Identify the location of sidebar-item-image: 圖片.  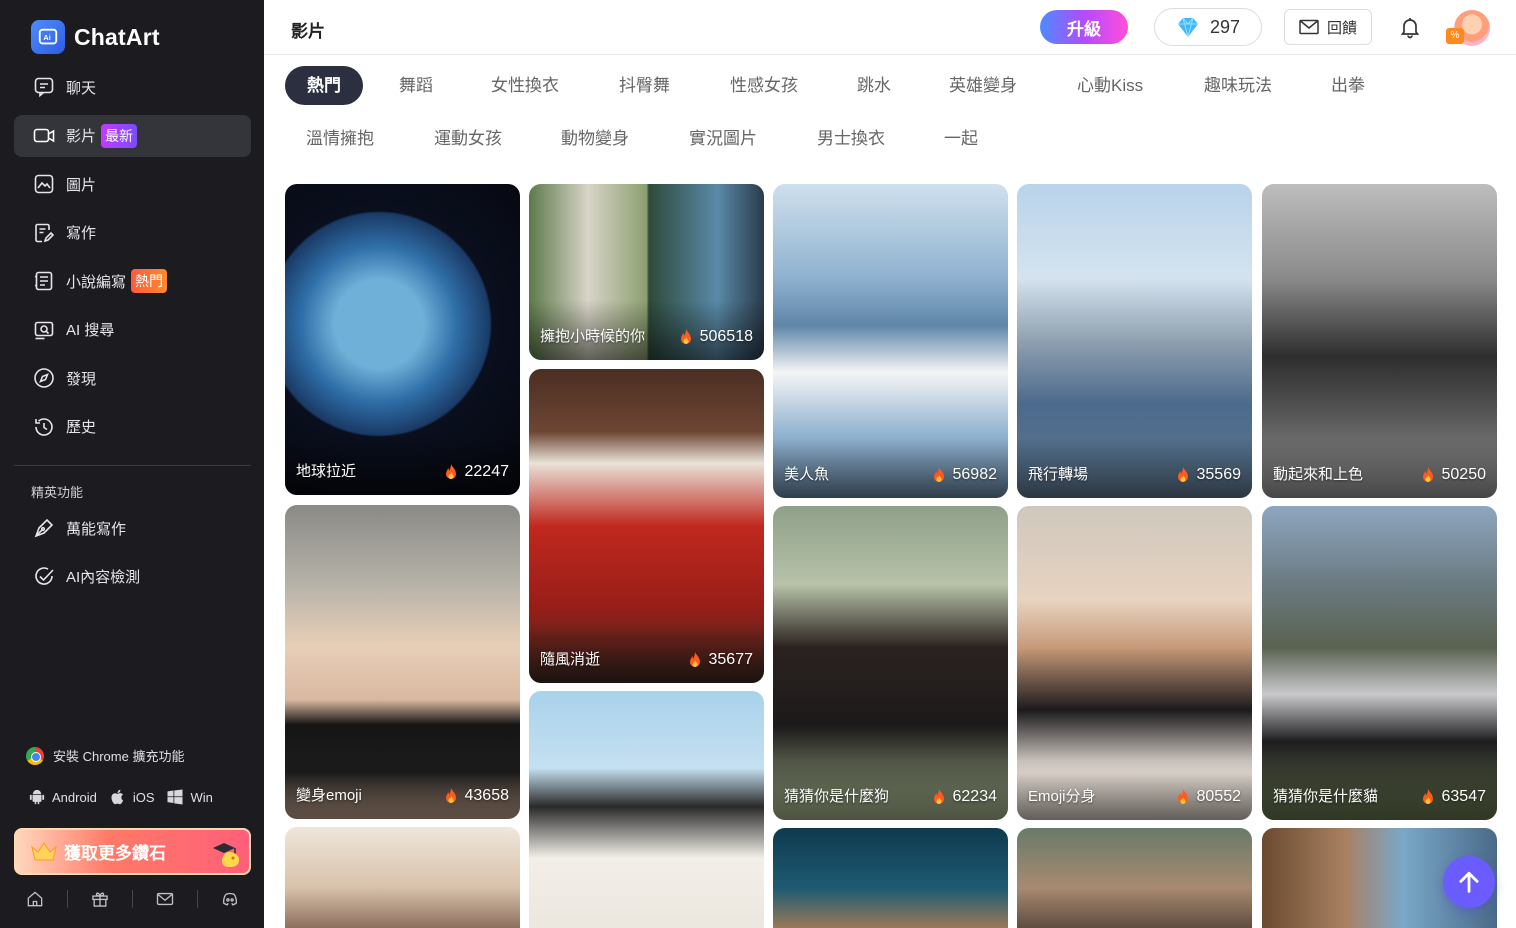
(132, 184).